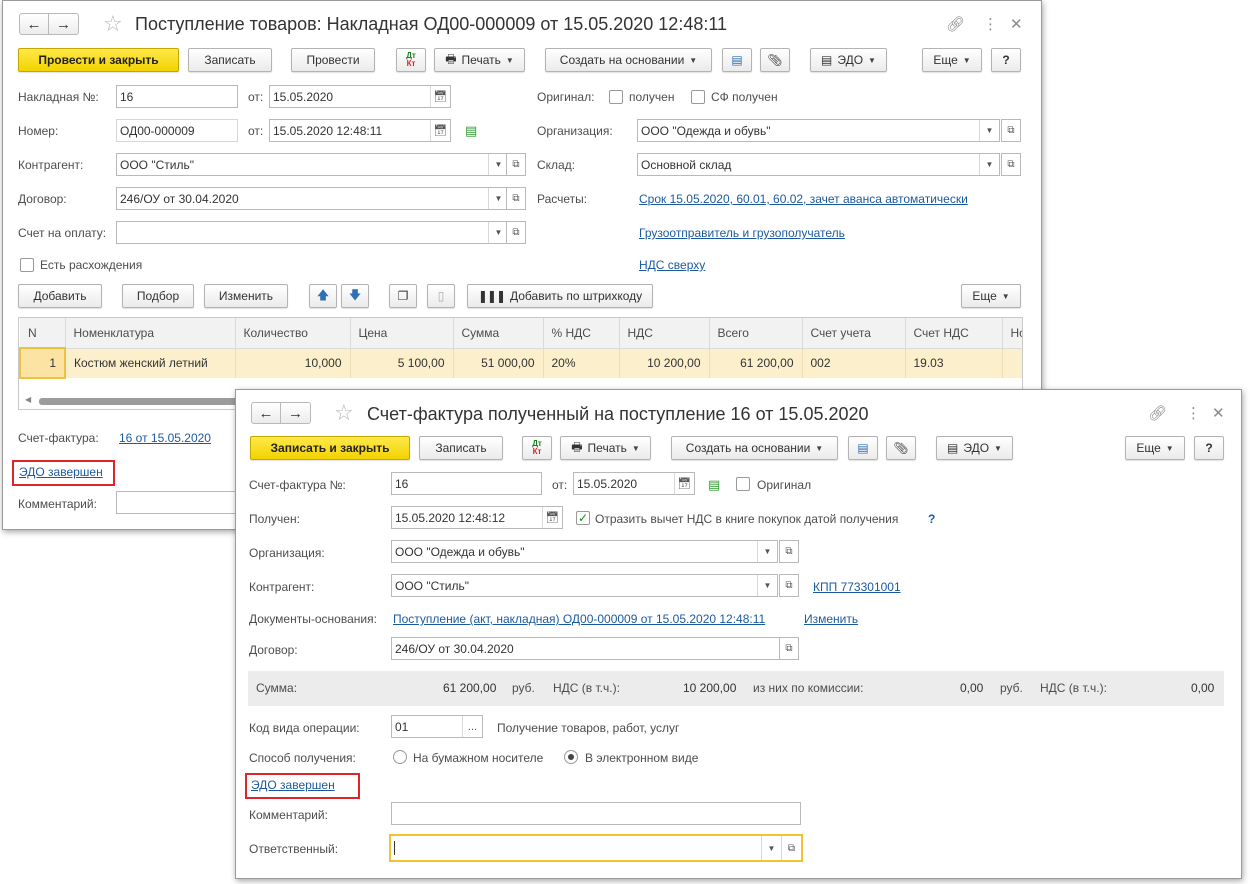 Image resolution: width=1250 pixels, height=884 pixels. What do you see at coordinates (581, 363) in the screenshot?
I see `table-cell: 20%` at bounding box center [581, 363].